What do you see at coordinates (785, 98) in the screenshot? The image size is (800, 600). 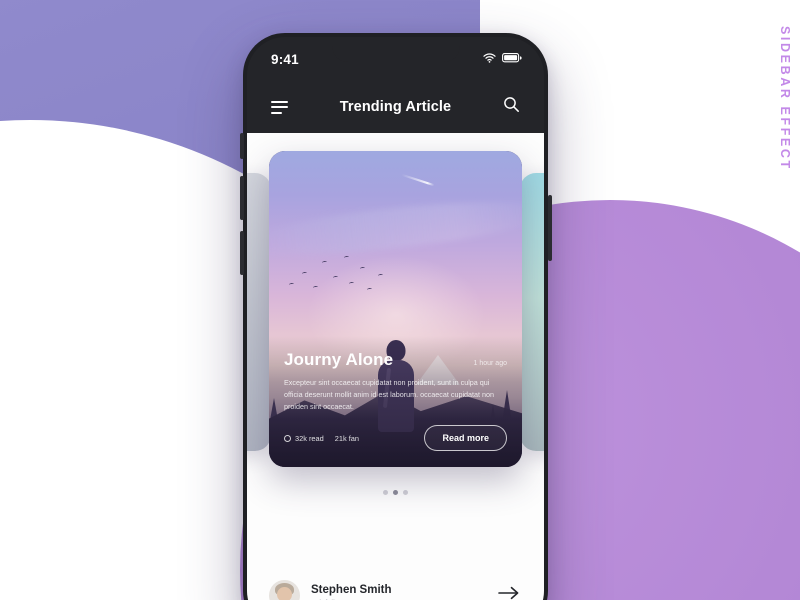 I see `sidebar-effect-label: SIDEBAR EFFECT` at bounding box center [785, 98].